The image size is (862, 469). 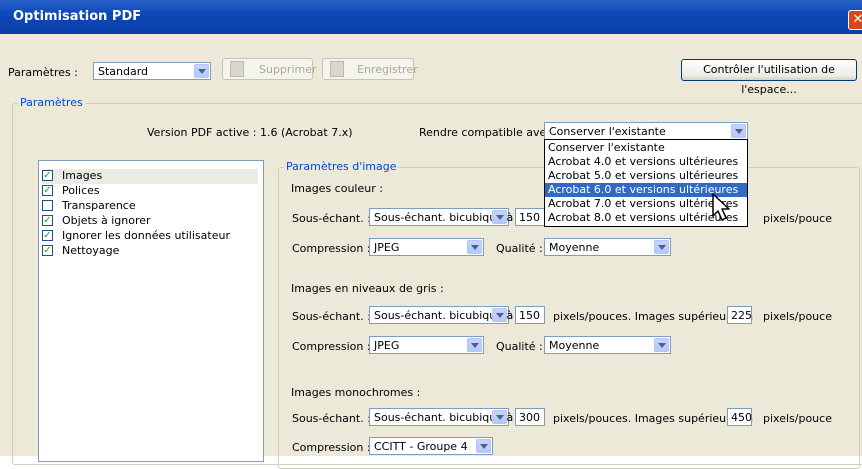 What do you see at coordinates (530, 217) in the screenshot?
I see `color-ppi-input: 150` at bounding box center [530, 217].